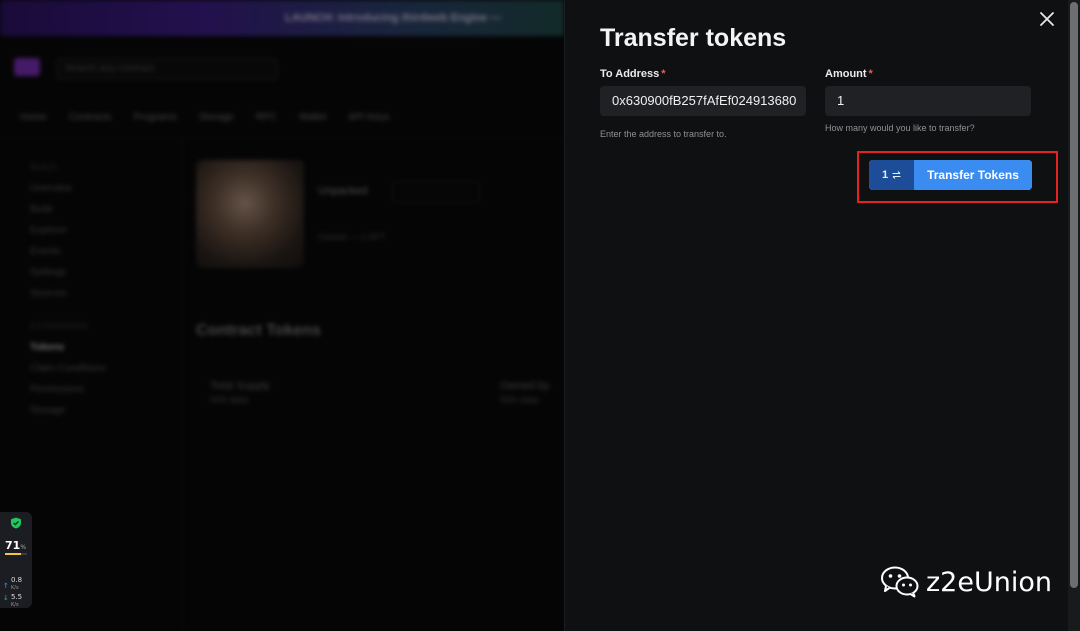 The image size is (1080, 631). Describe the element at coordinates (105, 352) in the screenshot. I see `sidebar-item-tokens: Tokens` at that location.